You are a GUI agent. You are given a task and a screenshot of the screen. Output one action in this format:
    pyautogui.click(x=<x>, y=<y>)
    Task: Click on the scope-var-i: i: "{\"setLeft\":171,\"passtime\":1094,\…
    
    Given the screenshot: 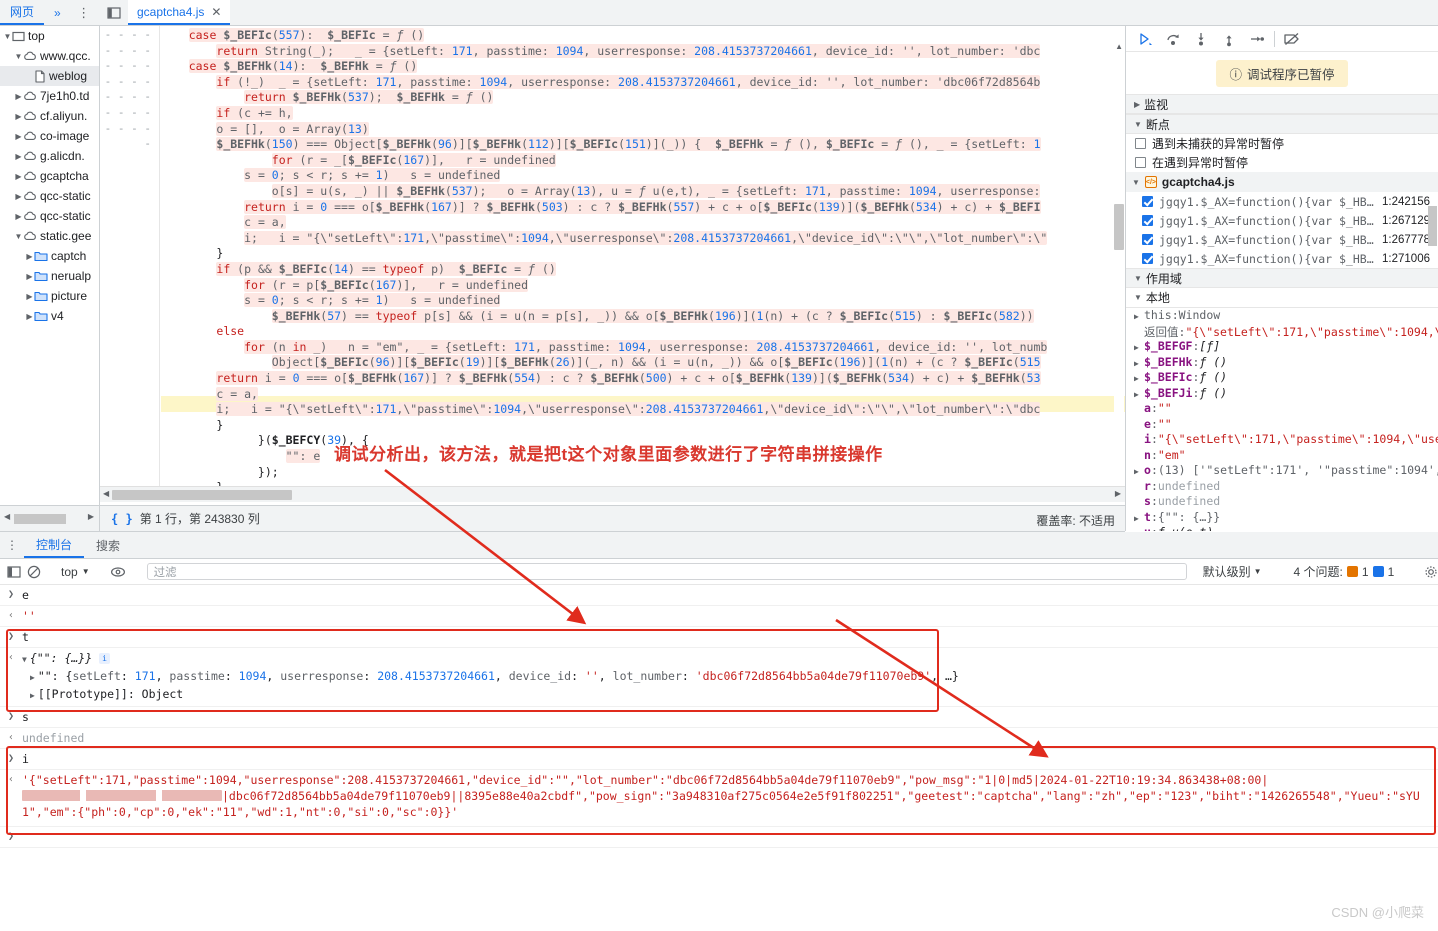 What is the action you would take?
    pyautogui.click(x=1282, y=440)
    